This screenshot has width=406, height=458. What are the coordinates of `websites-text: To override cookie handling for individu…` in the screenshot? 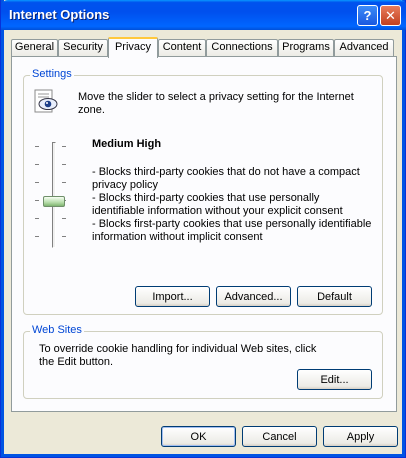 It's located at (178, 355).